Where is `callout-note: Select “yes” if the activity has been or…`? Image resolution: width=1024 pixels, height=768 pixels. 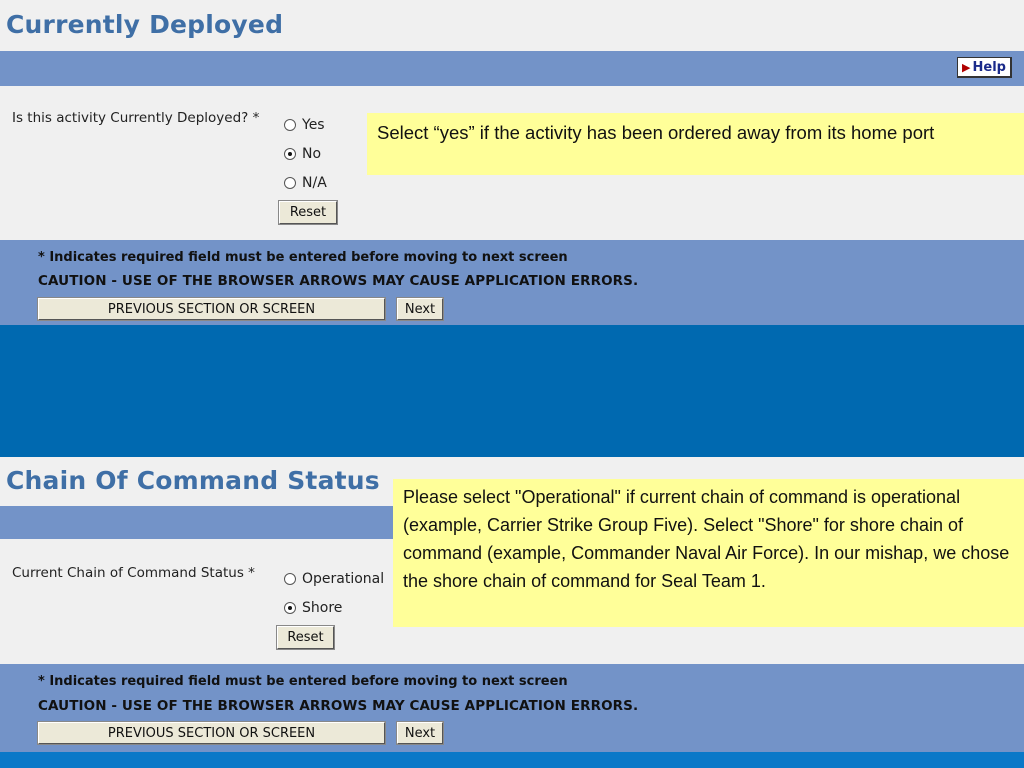 callout-note: Select “yes” if the activity has been or… is located at coordinates (695, 144).